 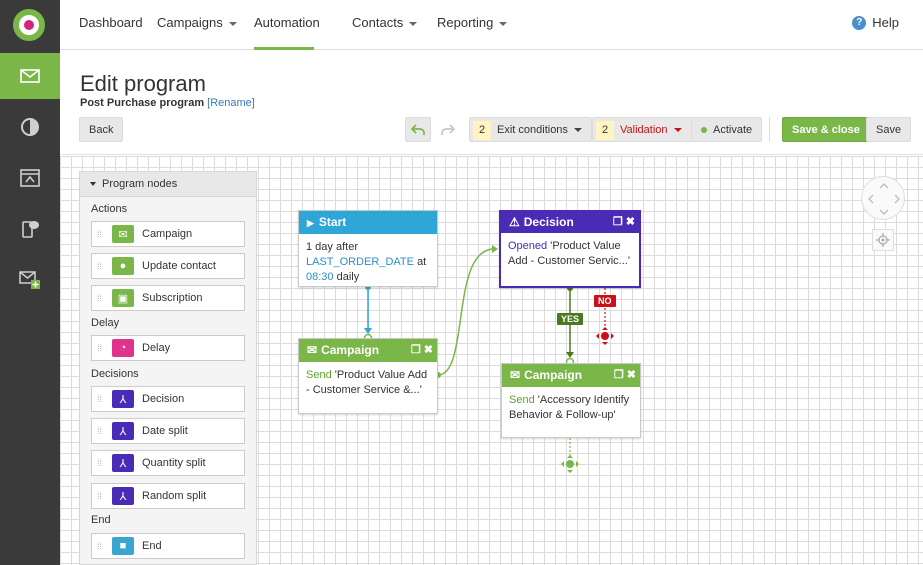 I want to click on start-node-at: at, so click(x=422, y=262).